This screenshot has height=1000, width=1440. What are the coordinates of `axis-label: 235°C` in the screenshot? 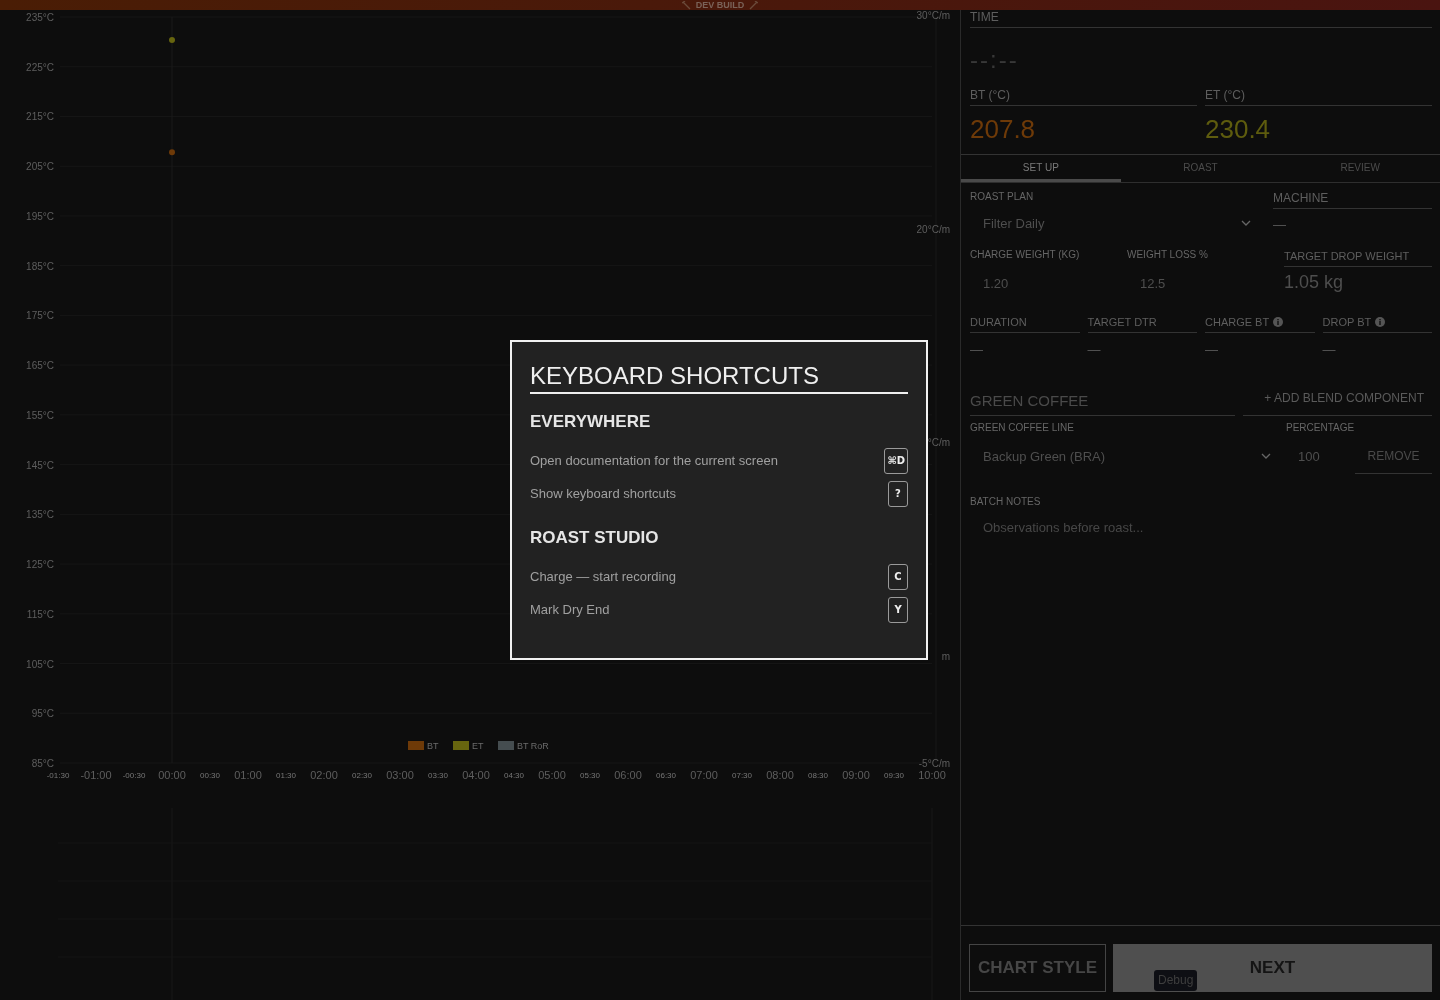 It's located at (40, 17).